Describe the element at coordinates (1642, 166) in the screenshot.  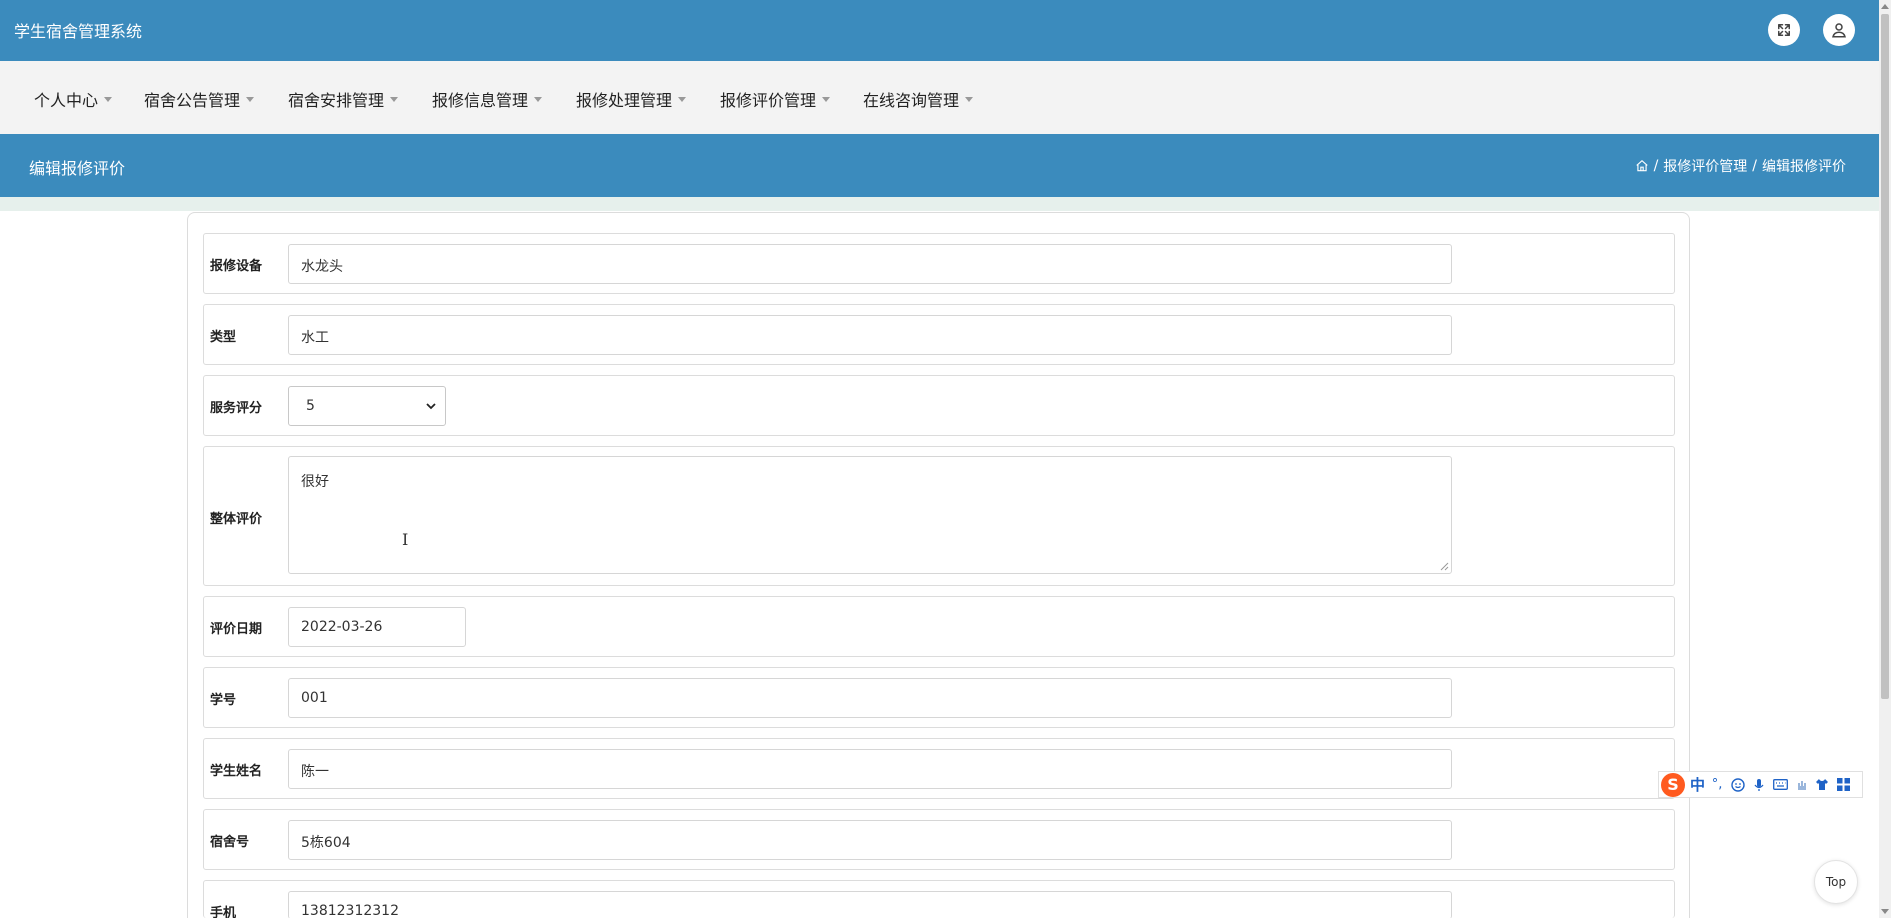
I see `home-icon` at that location.